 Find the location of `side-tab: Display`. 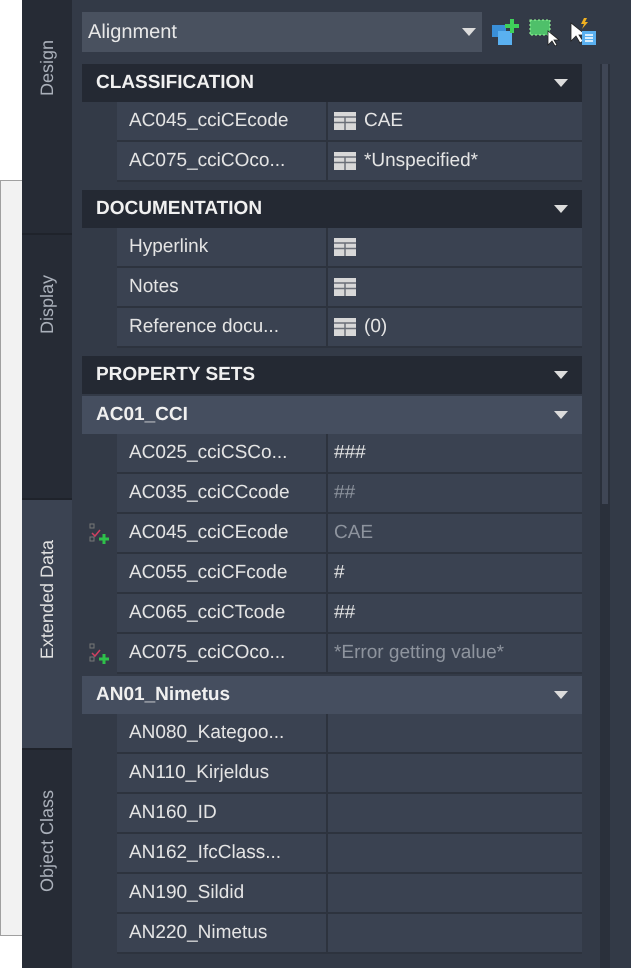

side-tab: Display is located at coordinates (47, 367).